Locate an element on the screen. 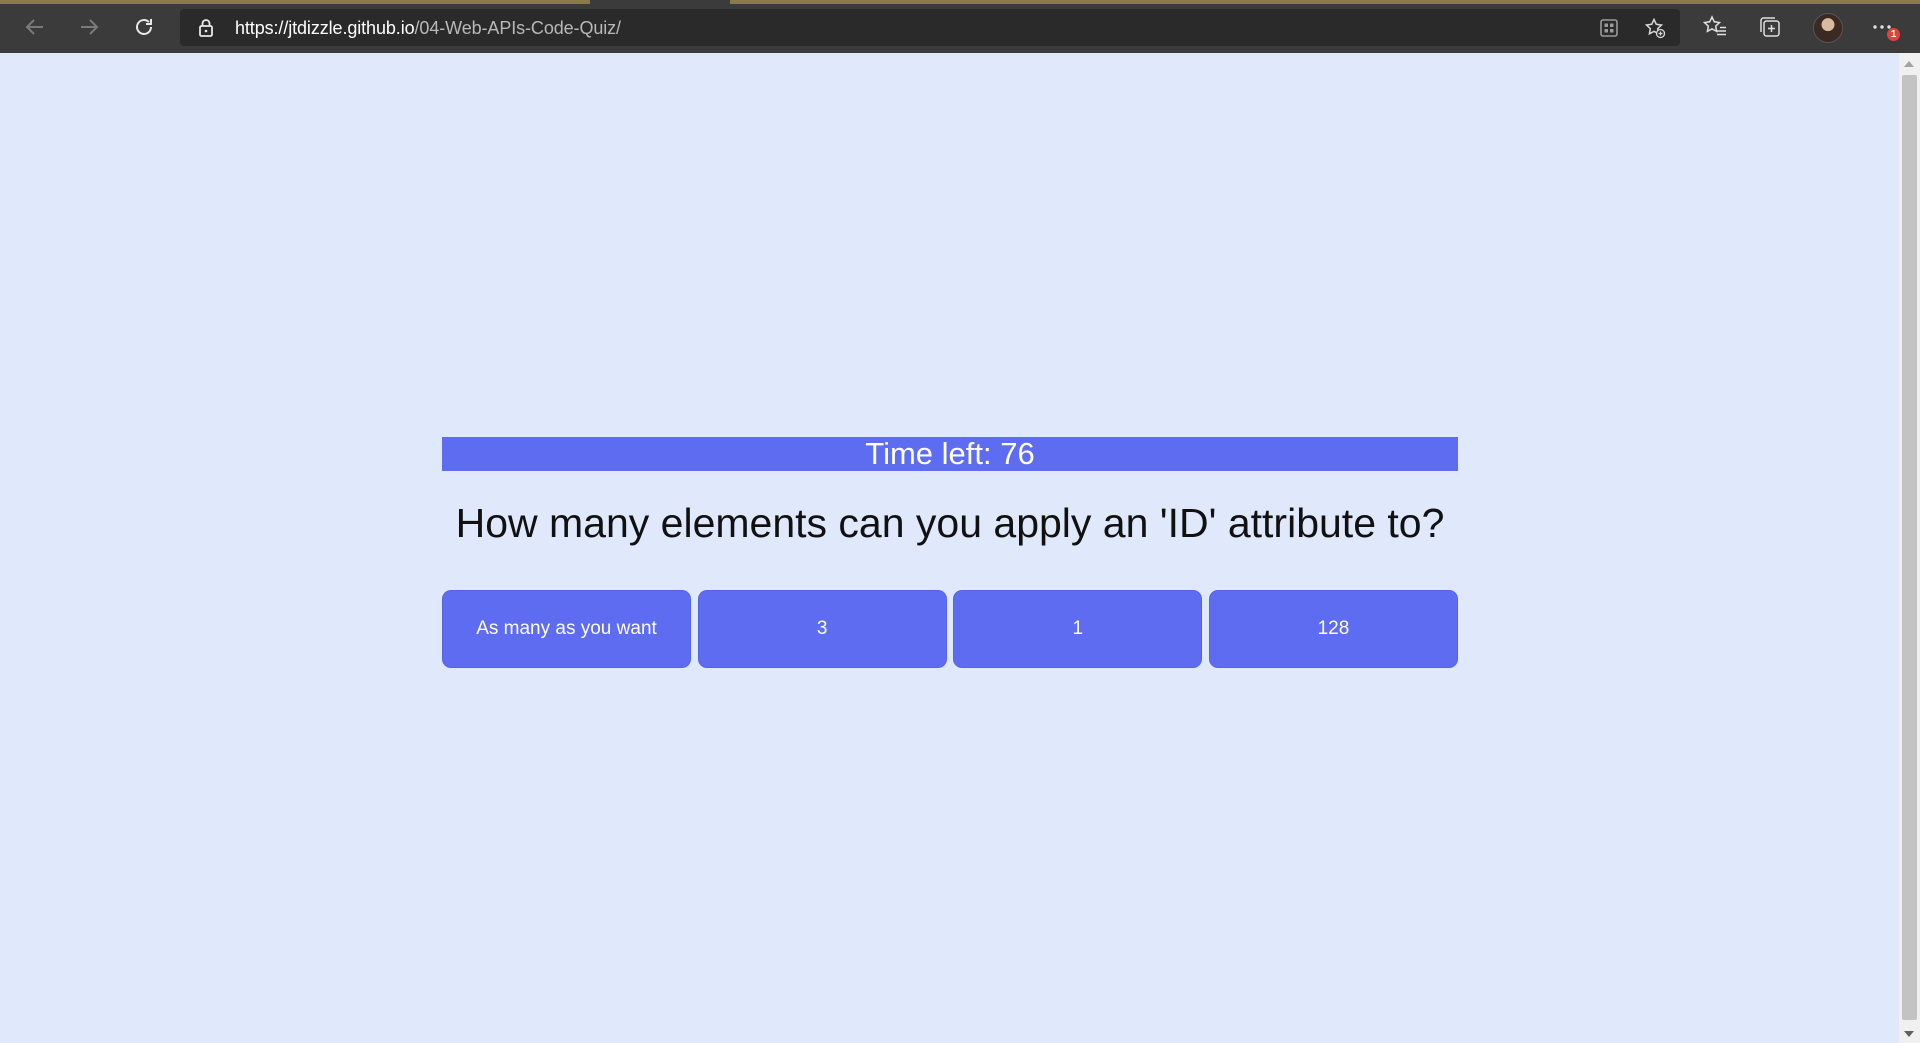  back-button is located at coordinates (35, 27).